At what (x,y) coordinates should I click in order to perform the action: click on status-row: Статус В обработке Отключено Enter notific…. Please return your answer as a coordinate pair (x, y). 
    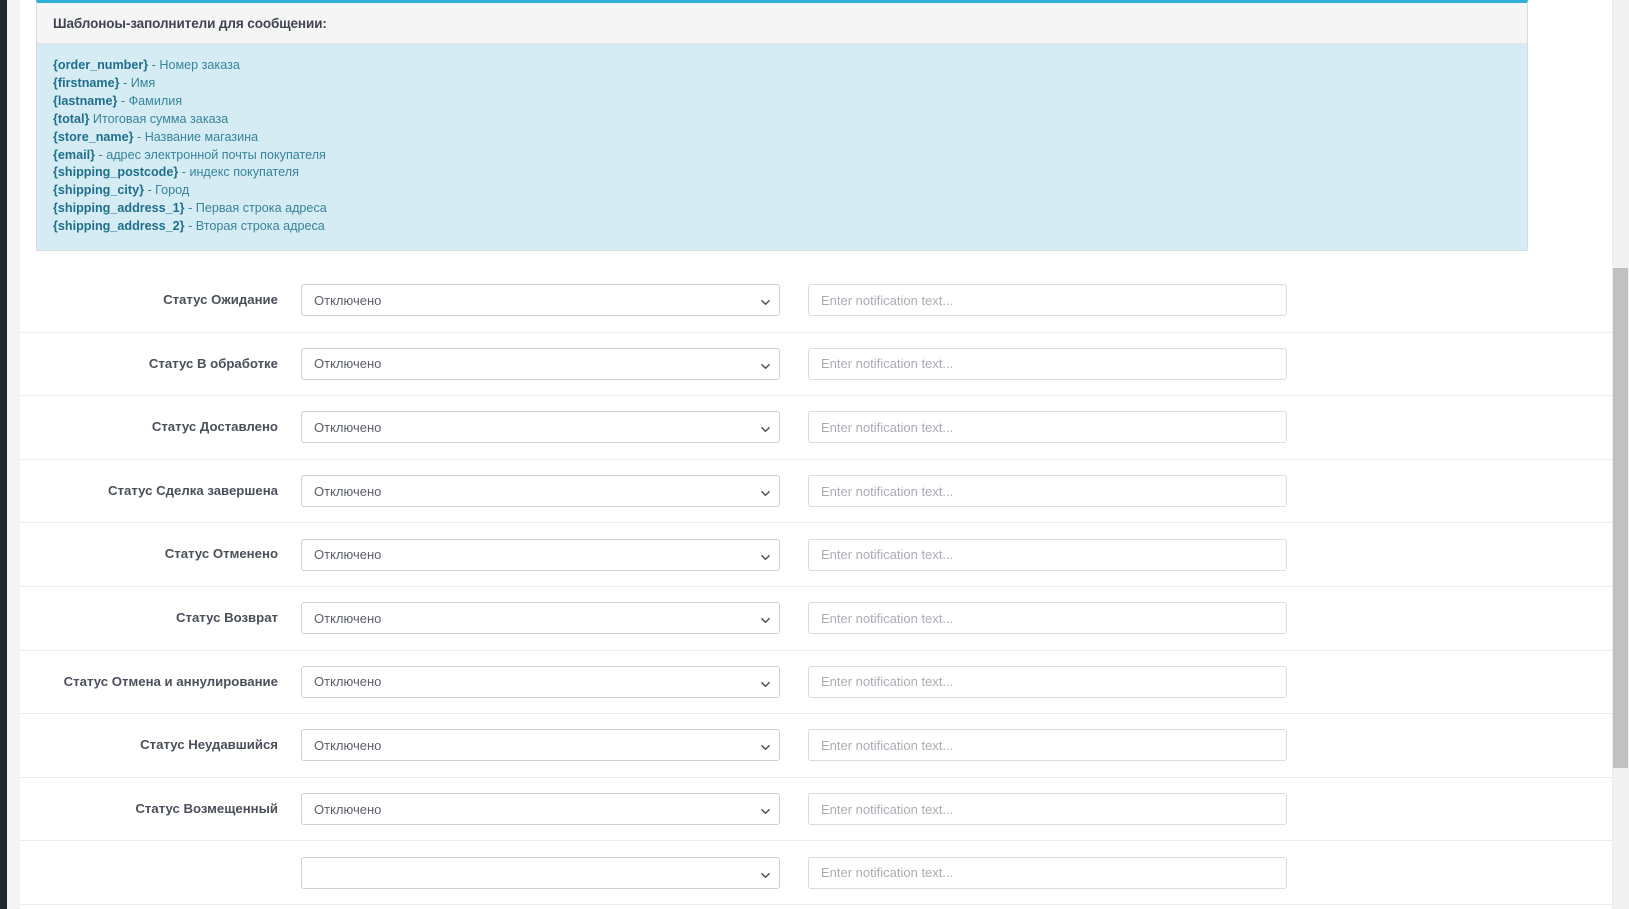
    Looking at the image, I should click on (816, 365).